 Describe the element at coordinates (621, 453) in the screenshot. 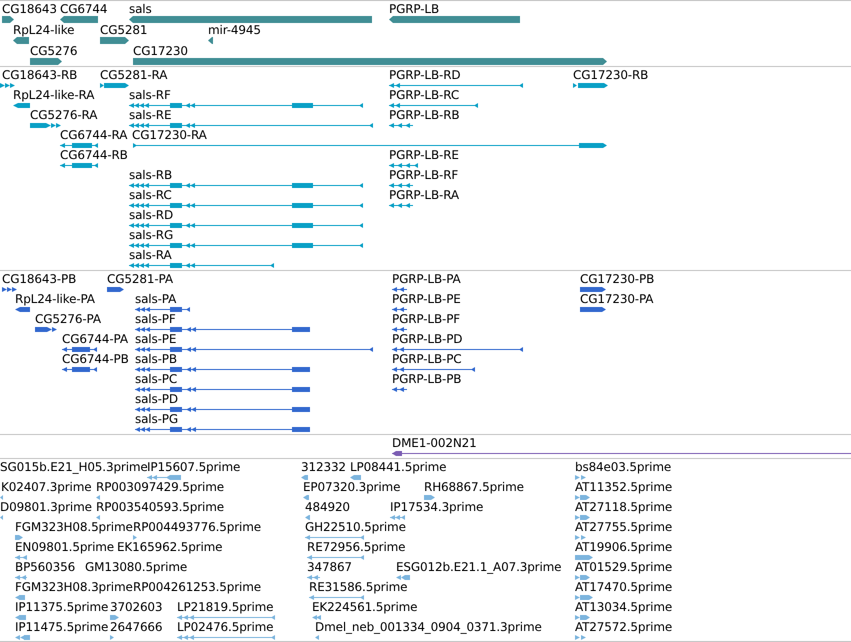

I see `clone-alignment` at that location.